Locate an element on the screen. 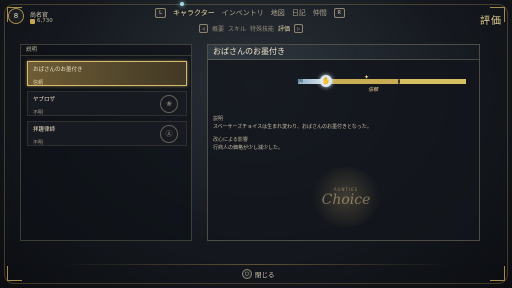  item-title: おばさんのお墨付き is located at coordinates (58, 70).